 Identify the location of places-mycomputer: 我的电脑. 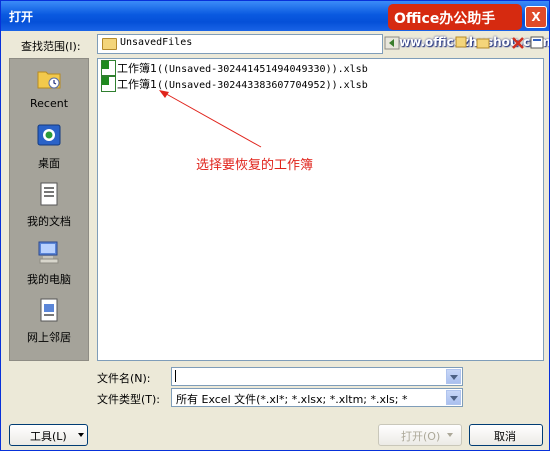
(49, 262).